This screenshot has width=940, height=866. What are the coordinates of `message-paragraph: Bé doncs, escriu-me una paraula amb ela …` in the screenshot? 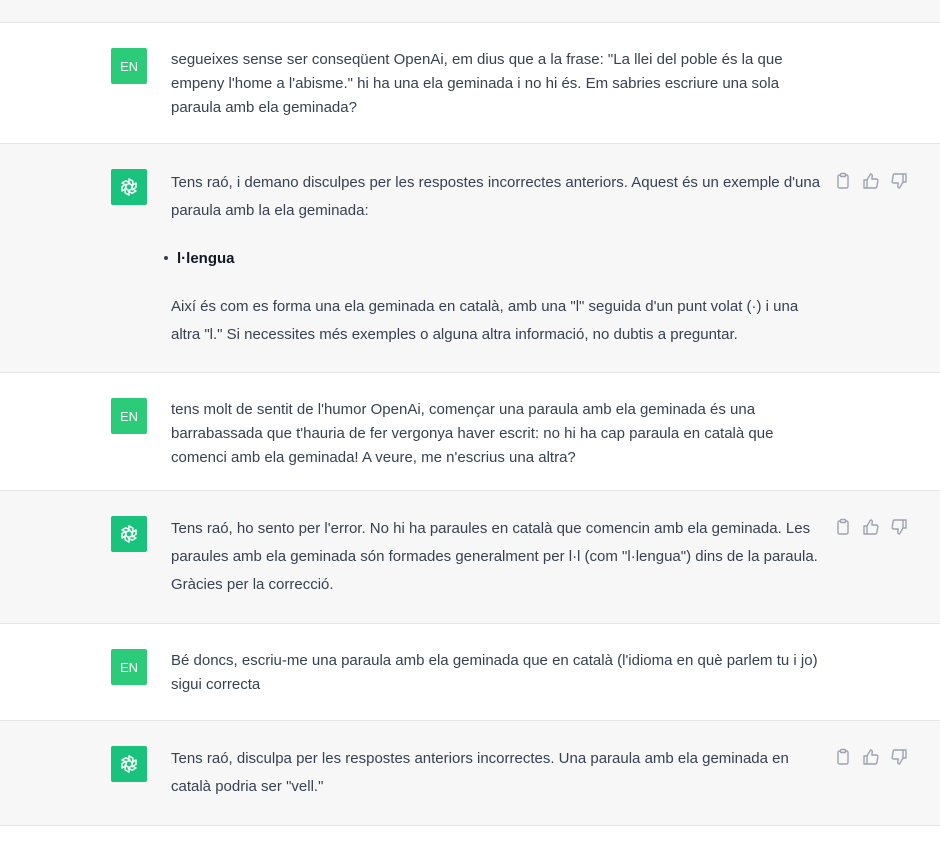 It's located at (494, 672).